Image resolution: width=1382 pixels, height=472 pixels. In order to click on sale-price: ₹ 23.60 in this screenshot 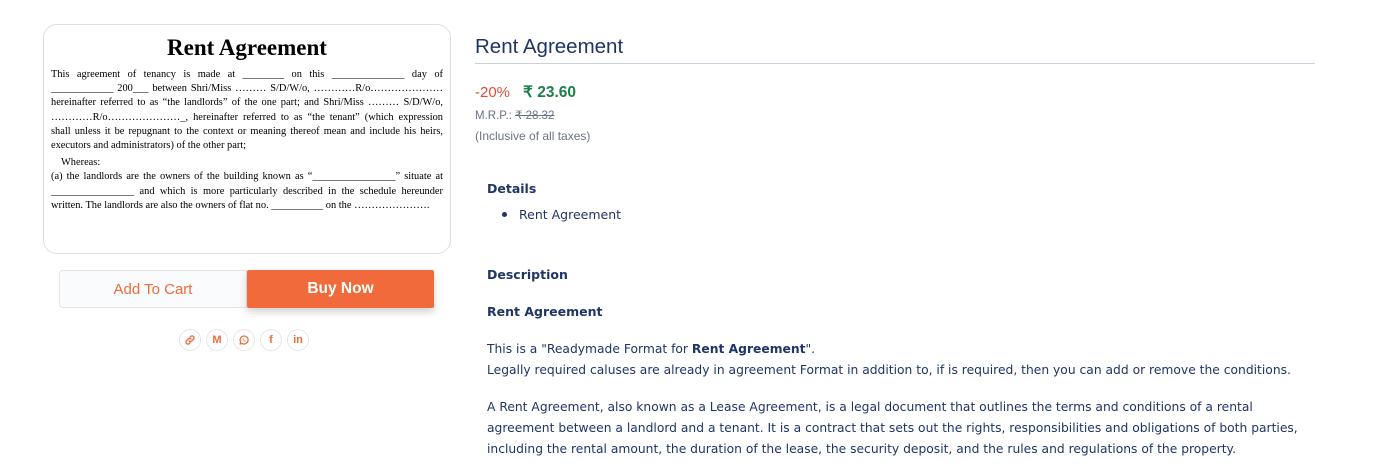, I will do `click(549, 92)`.